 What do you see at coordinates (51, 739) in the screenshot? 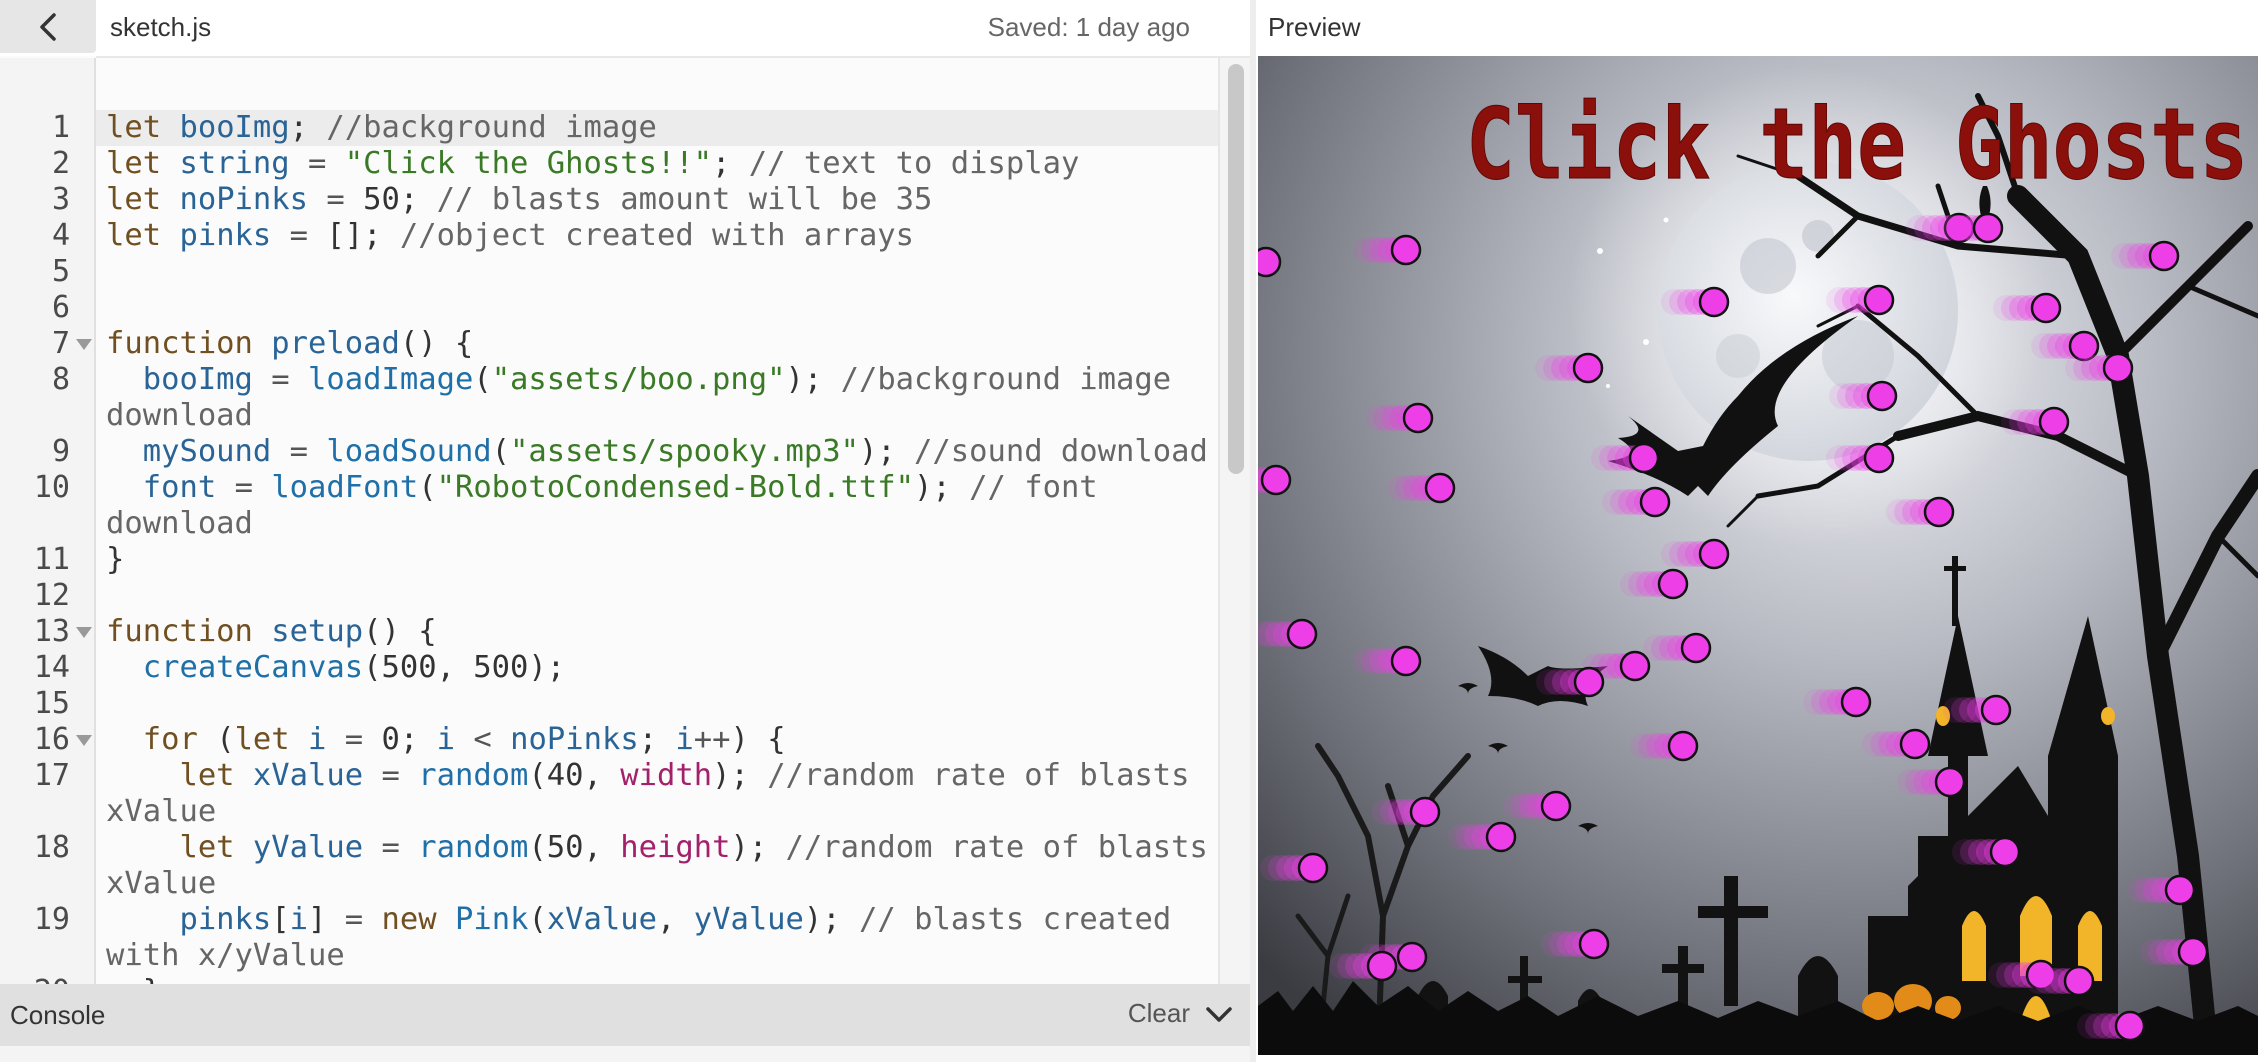
I see `line-number: 16` at bounding box center [51, 739].